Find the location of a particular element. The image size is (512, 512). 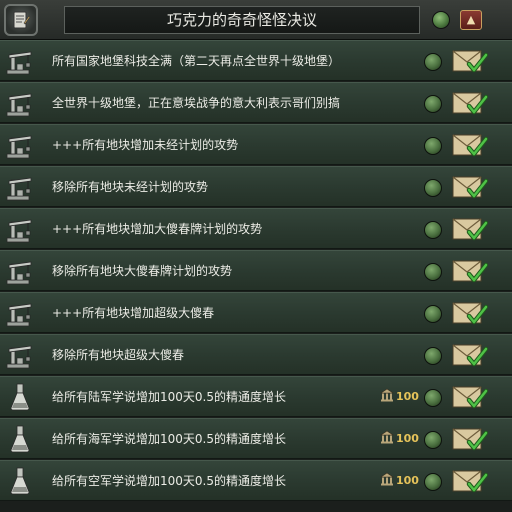

decision-row: 给所有空军学说增加100天0.5的精通度增长 100 is located at coordinates (256, 480).